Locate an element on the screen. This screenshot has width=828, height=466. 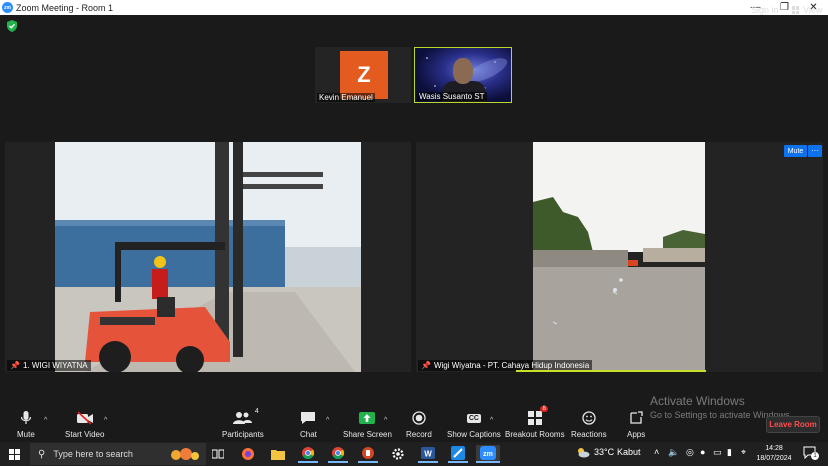
participant-name: 1. WIGI WIYATNA is located at coordinates (55, 365).